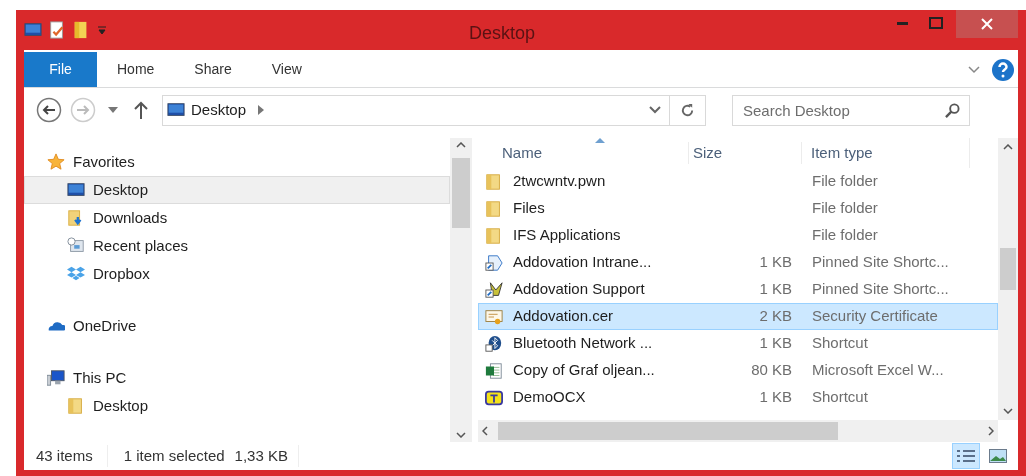  I want to click on star-icon, so click(56, 162).